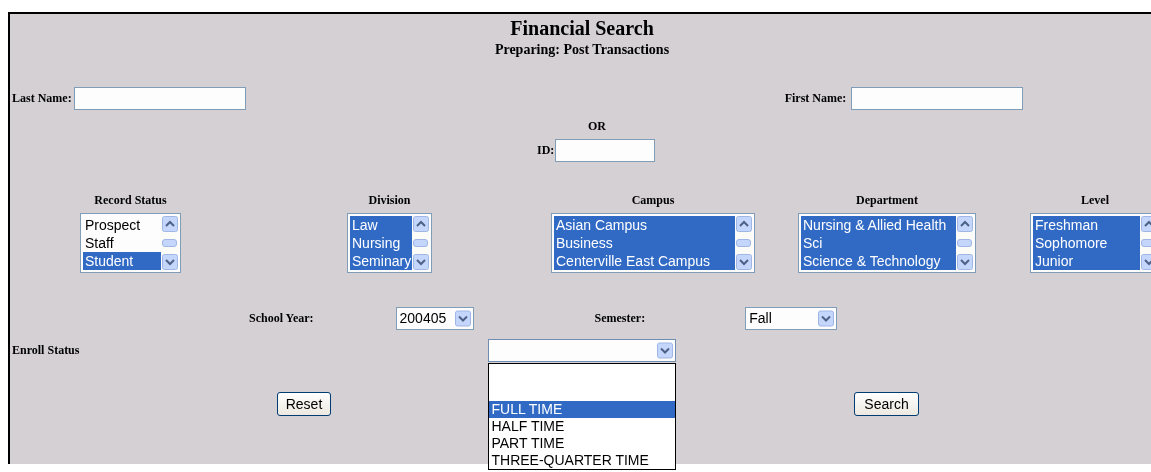  What do you see at coordinates (1095, 200) in the screenshot?
I see `list-heading: Level` at bounding box center [1095, 200].